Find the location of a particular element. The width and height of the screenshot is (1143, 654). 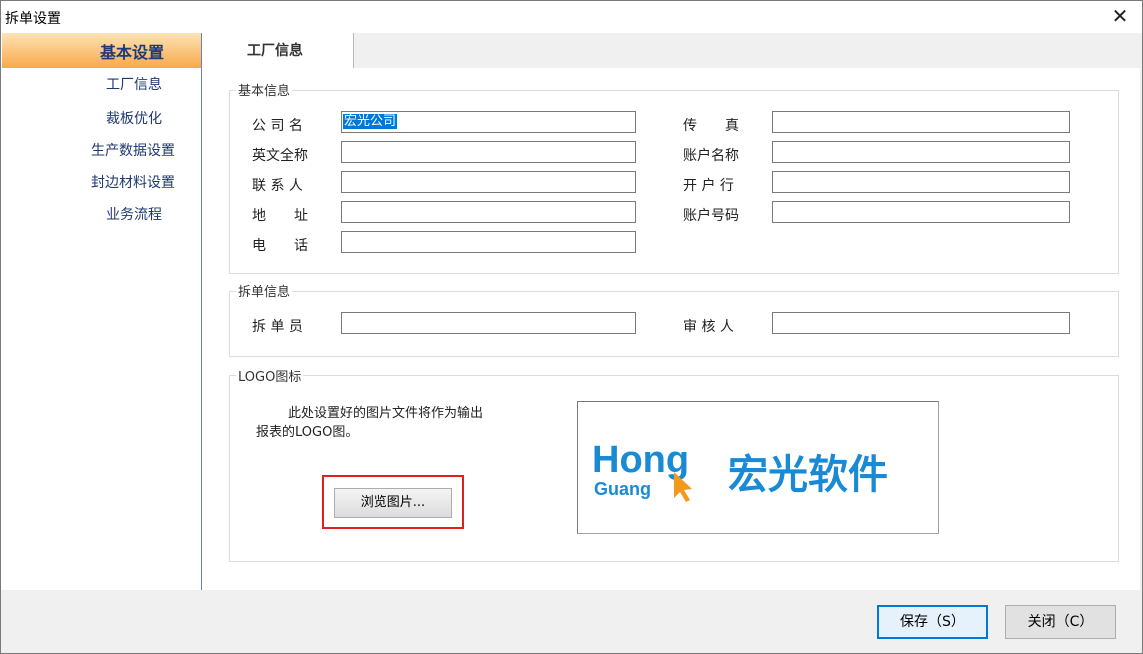

basic-info-title: 基本信息 is located at coordinates (264, 89).